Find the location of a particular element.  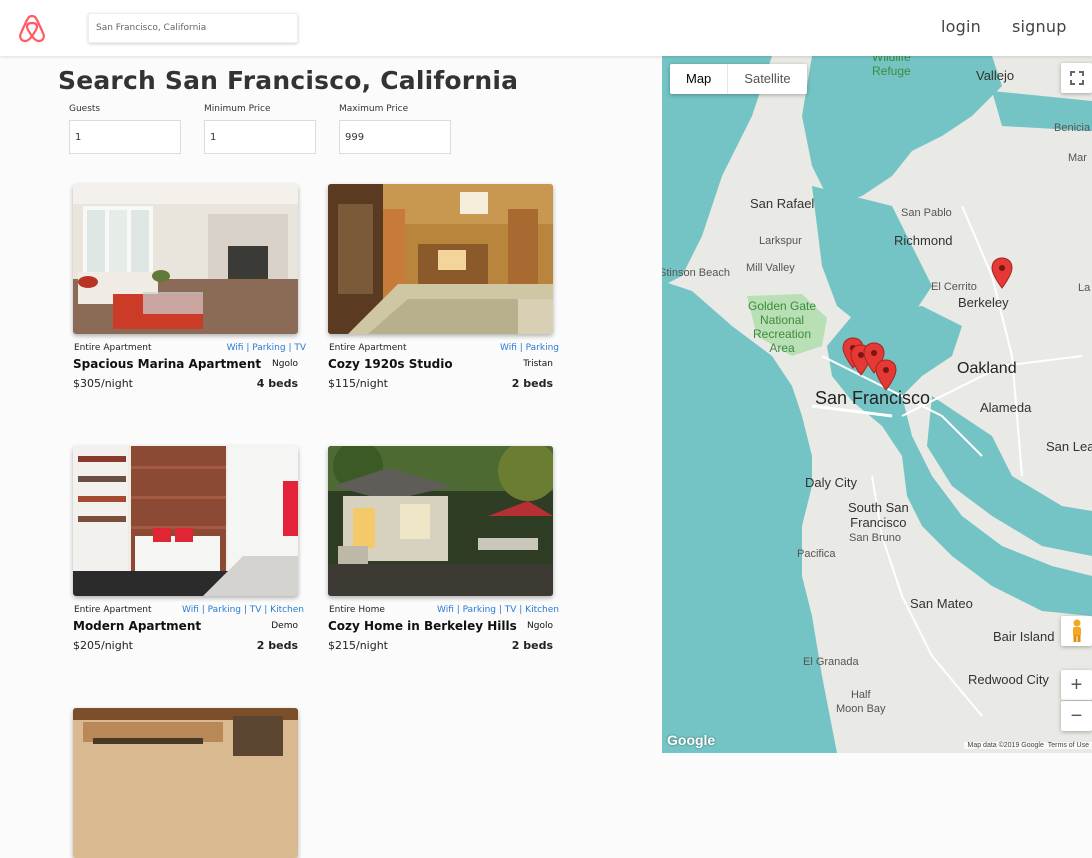

listing-price: $205/night is located at coordinates (103, 645).